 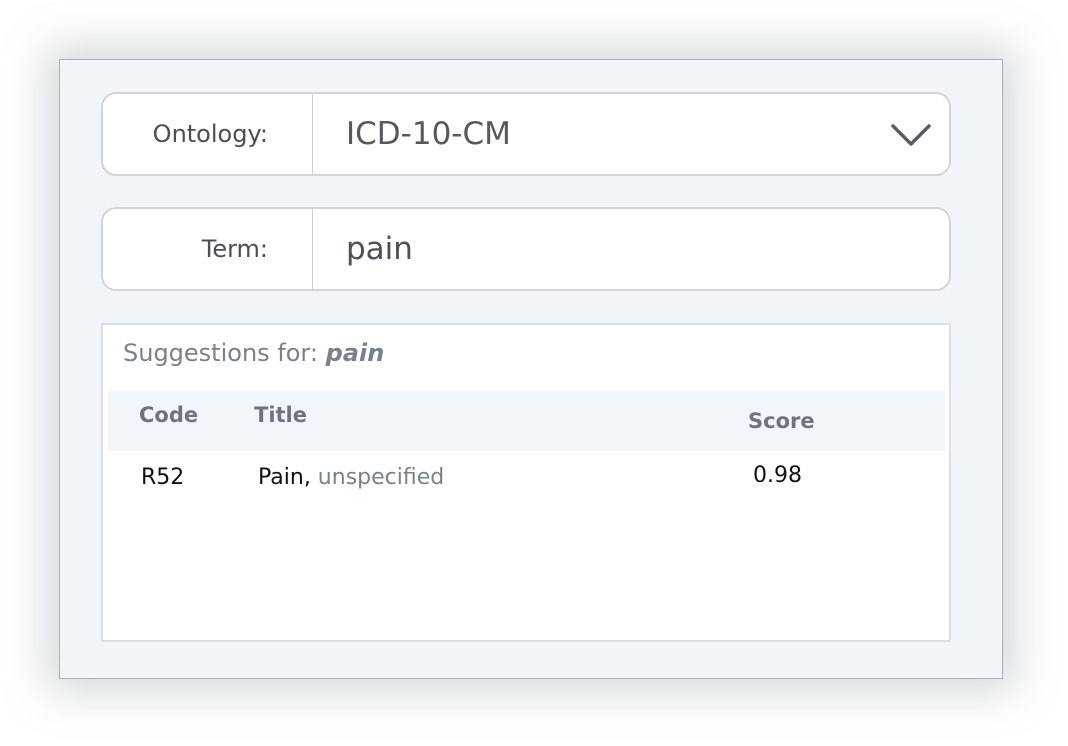 What do you see at coordinates (280, 415) in the screenshot?
I see `column-header-title: Title` at bounding box center [280, 415].